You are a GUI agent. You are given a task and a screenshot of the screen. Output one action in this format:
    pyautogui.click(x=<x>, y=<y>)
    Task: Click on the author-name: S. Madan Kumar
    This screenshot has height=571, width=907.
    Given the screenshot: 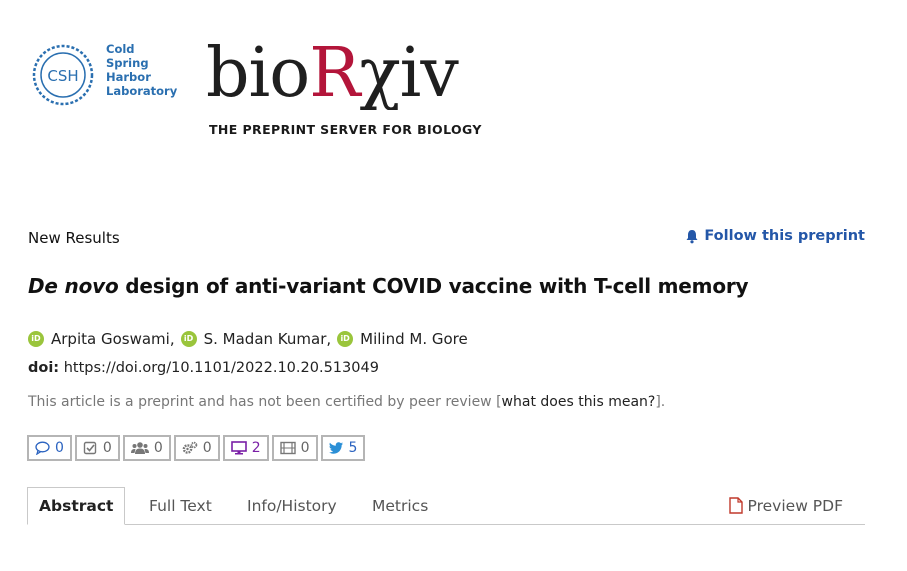 What is the action you would take?
    pyautogui.click(x=265, y=339)
    